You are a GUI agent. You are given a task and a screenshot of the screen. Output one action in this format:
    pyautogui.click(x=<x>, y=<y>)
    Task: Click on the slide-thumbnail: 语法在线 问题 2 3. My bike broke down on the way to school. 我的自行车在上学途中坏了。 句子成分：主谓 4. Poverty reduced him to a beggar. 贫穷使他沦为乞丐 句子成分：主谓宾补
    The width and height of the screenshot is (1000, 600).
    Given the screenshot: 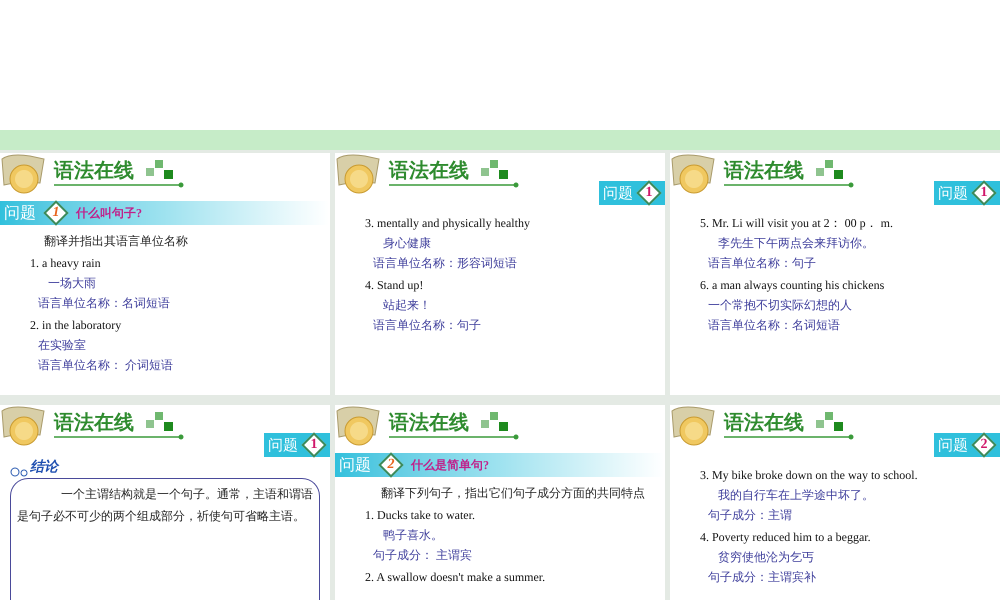 What is the action you would take?
    pyautogui.click(x=835, y=502)
    